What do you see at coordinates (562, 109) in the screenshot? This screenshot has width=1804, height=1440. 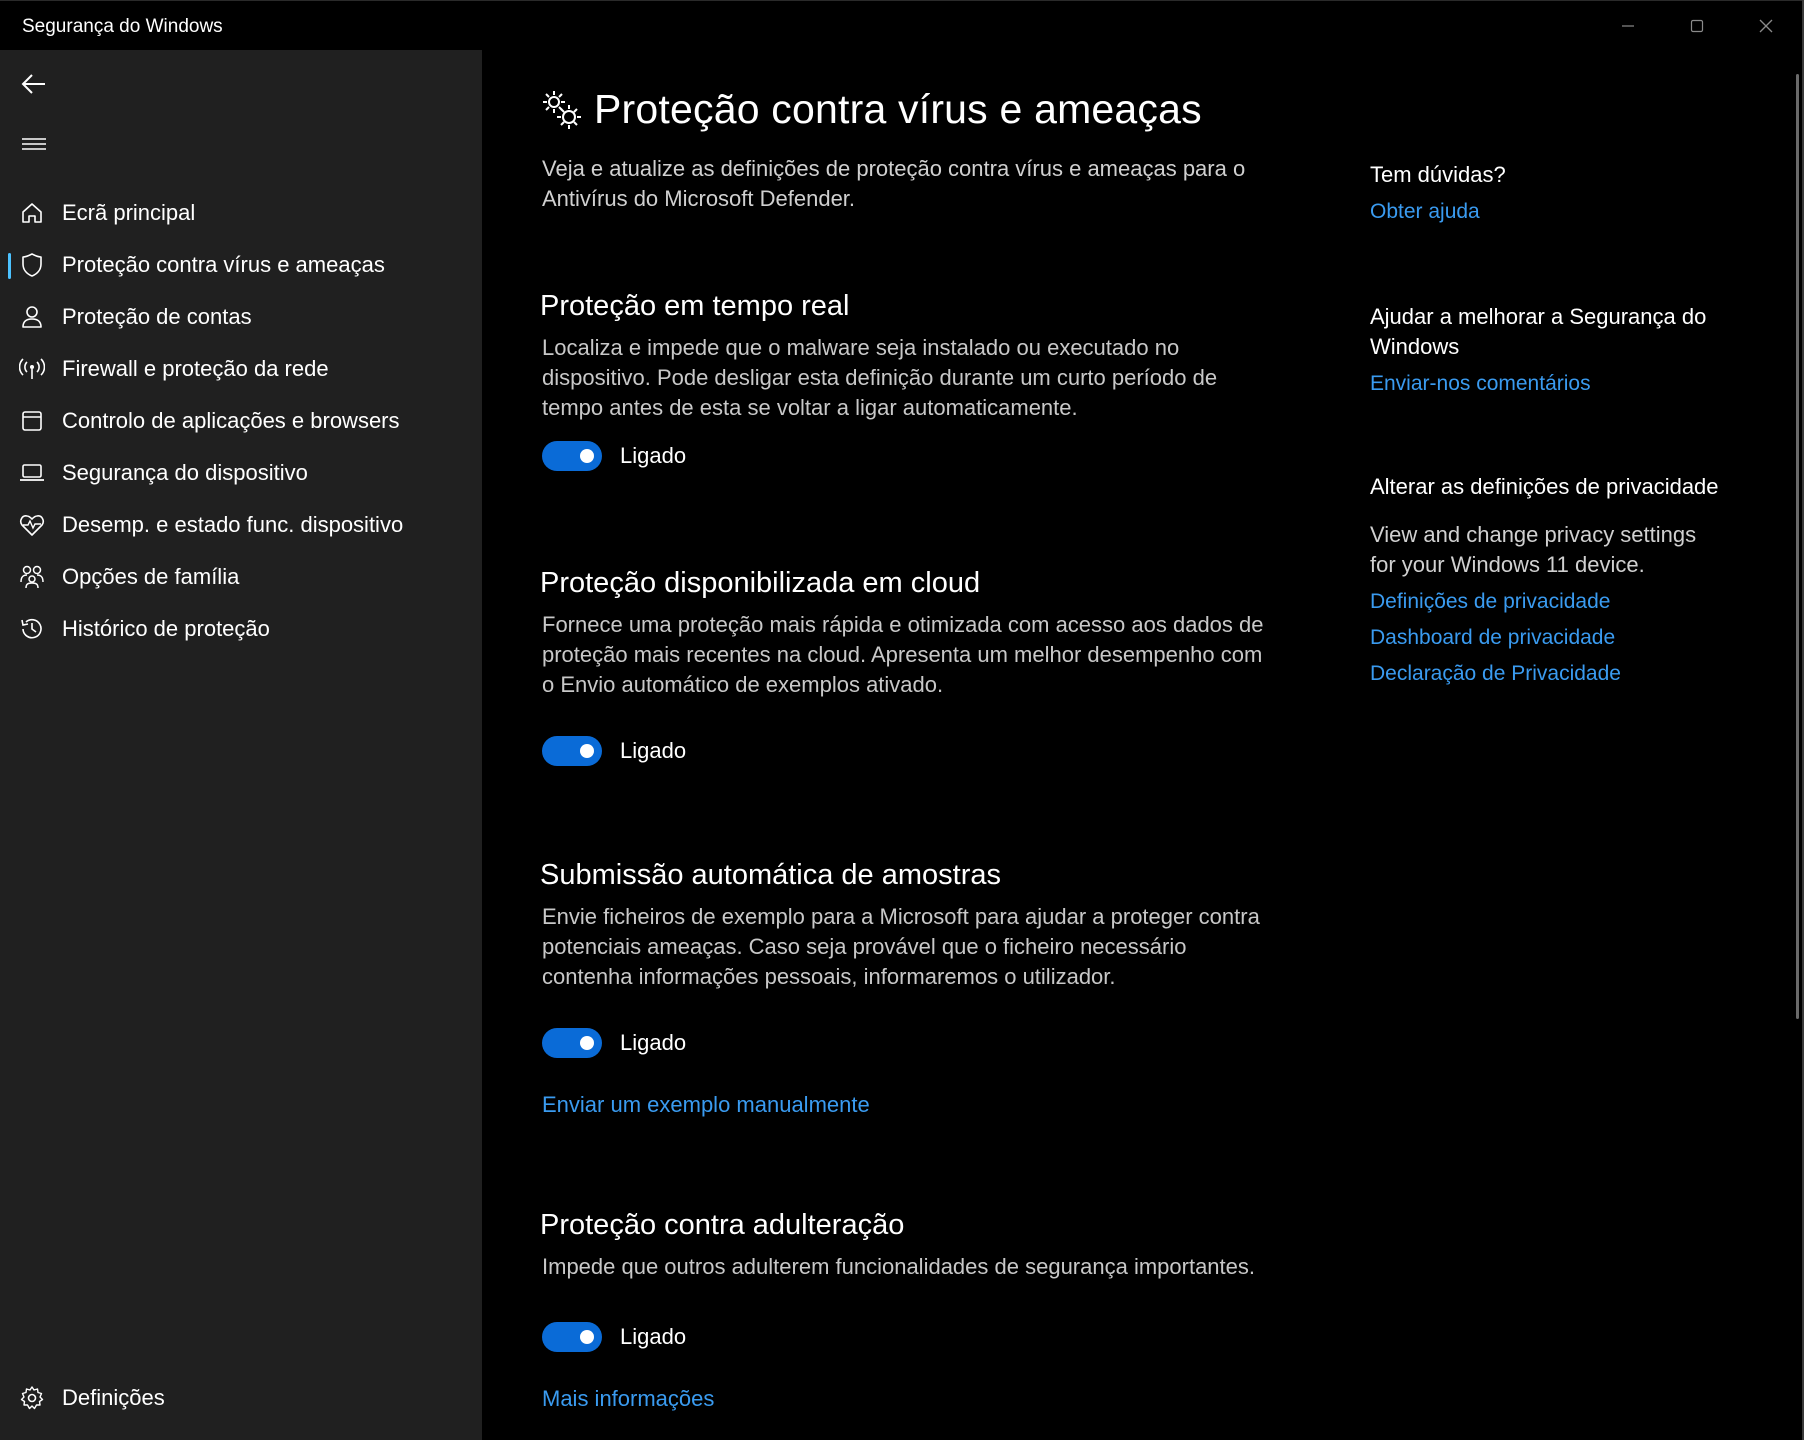 I see `virus-gears-icon` at bounding box center [562, 109].